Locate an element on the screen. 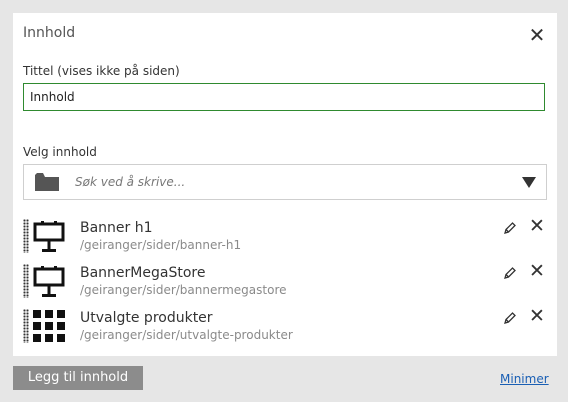  grid-icon is located at coordinates (49, 326).